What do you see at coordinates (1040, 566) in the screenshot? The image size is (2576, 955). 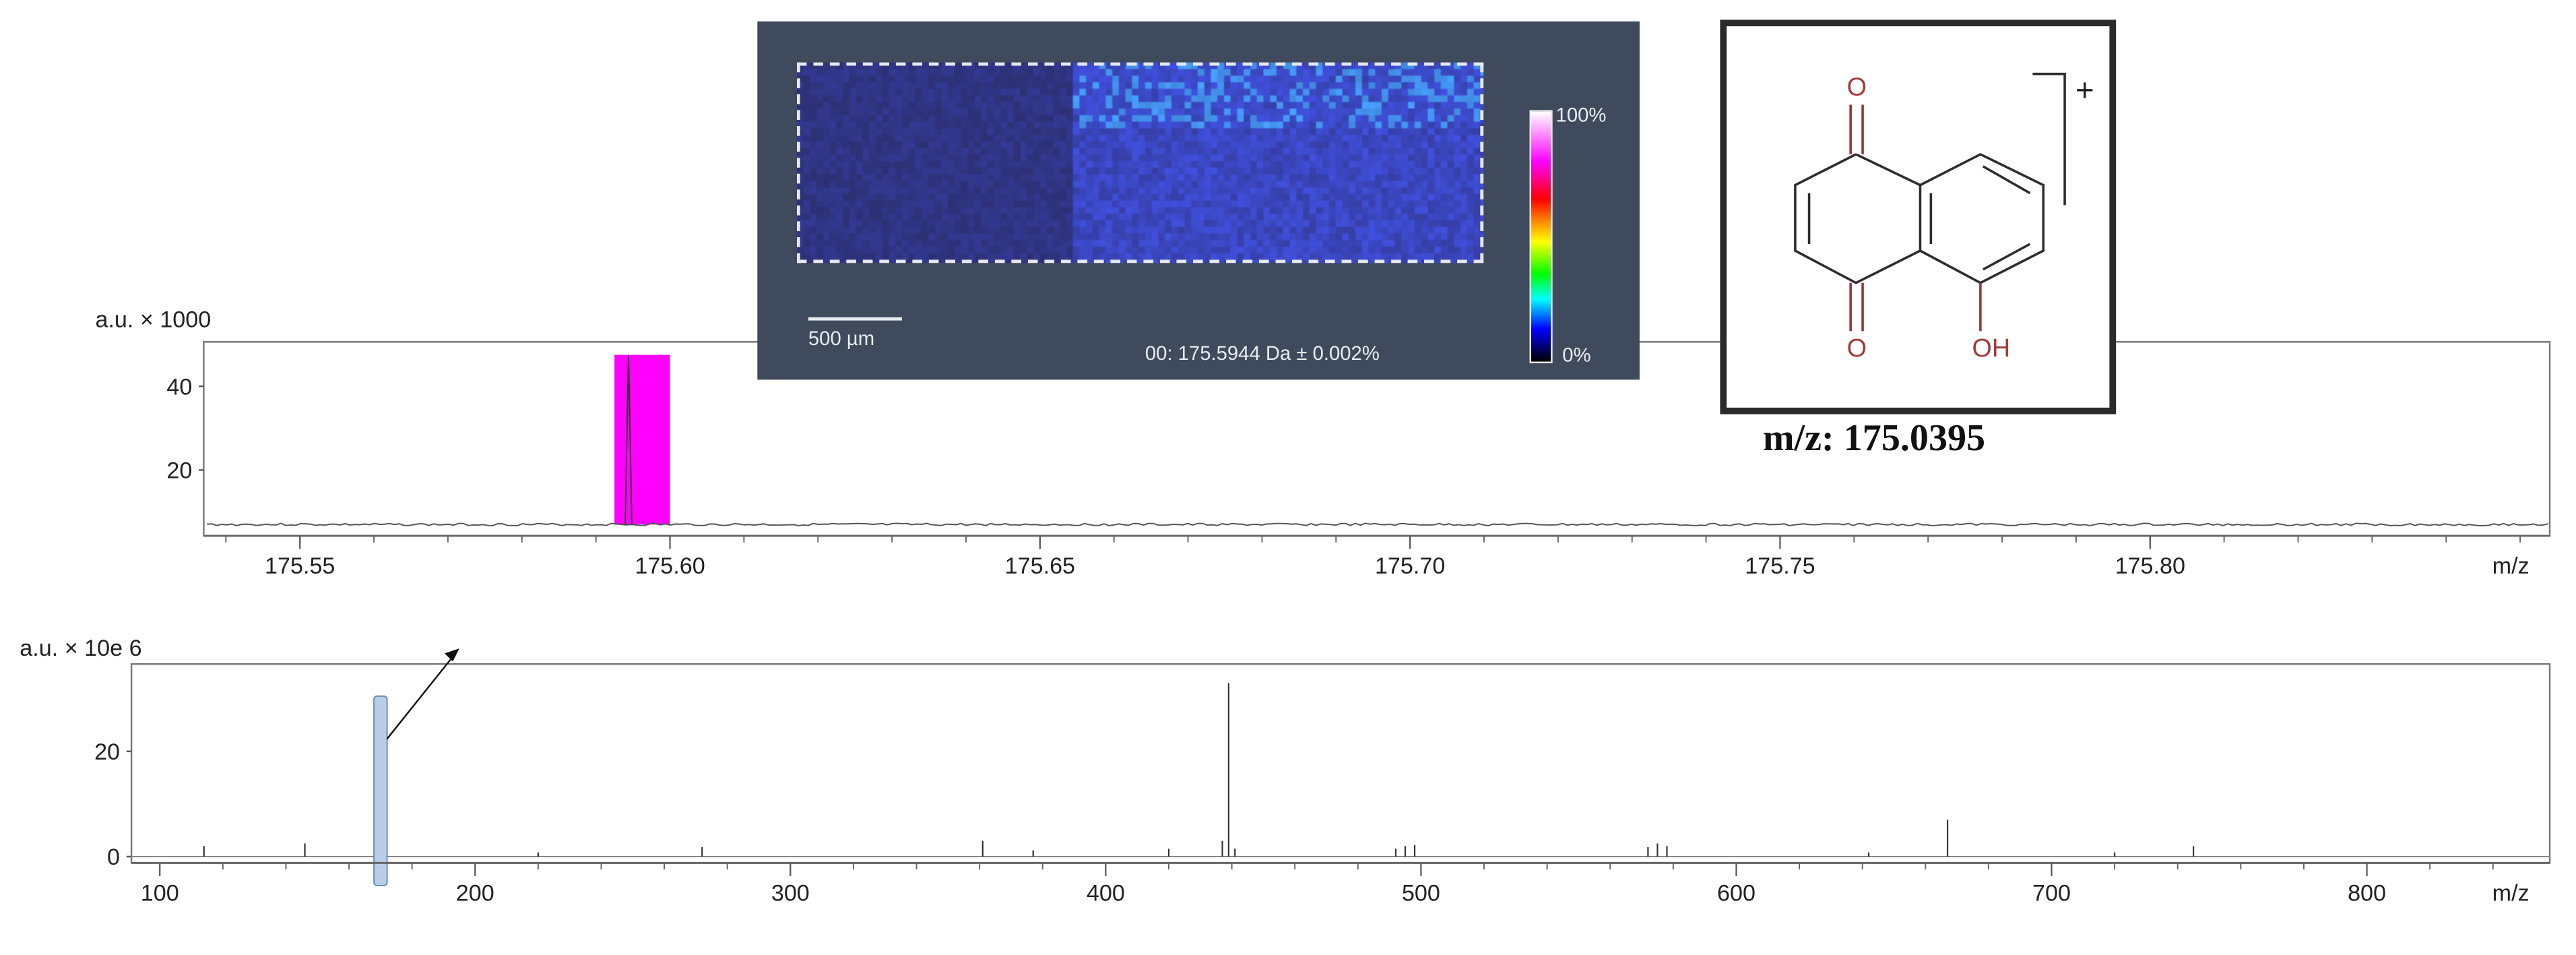 I see `chart0-x-tick-label: 175.65` at bounding box center [1040, 566].